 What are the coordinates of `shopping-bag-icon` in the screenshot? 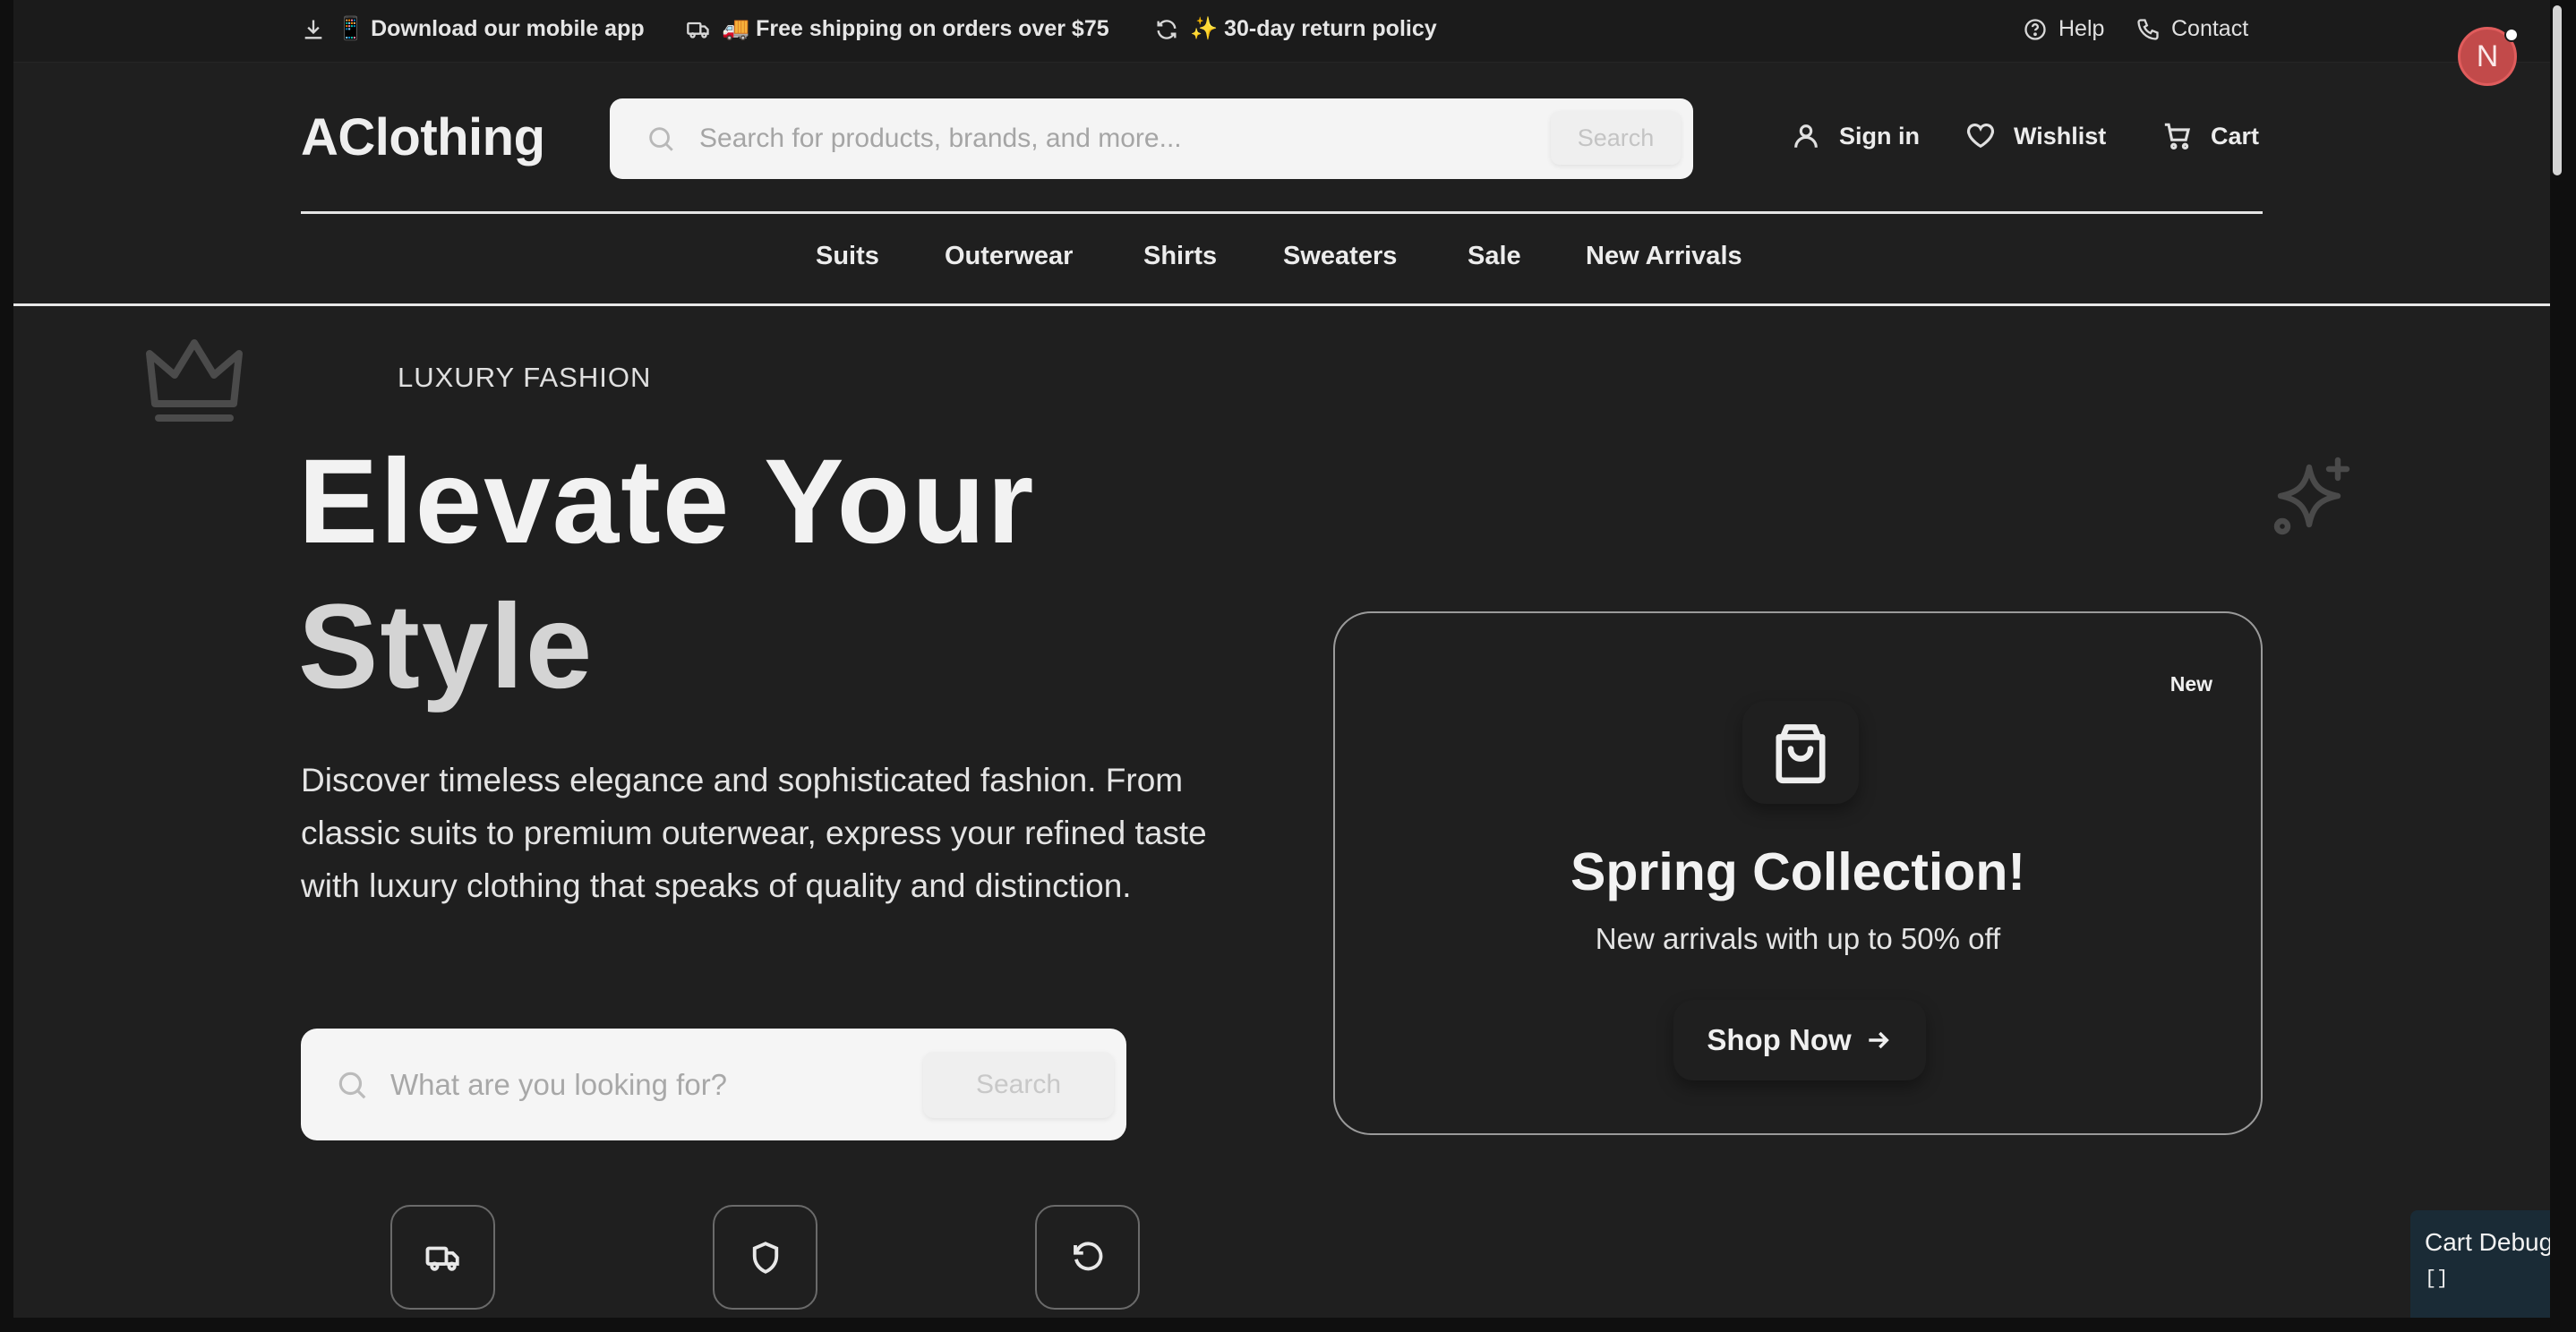 It's located at (1801, 753).